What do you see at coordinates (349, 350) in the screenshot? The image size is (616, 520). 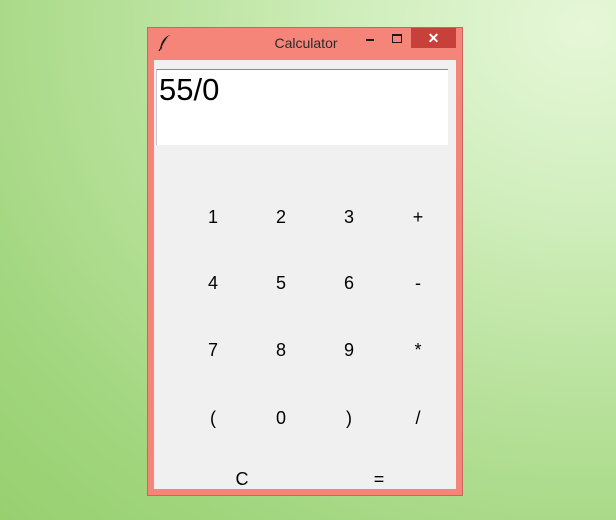 I see `key-9: 9` at bounding box center [349, 350].